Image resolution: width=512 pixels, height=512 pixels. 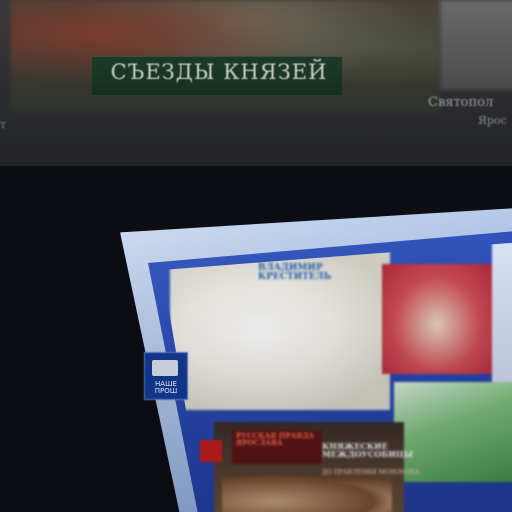 I want to click on tile-battle, so click(x=453, y=432).